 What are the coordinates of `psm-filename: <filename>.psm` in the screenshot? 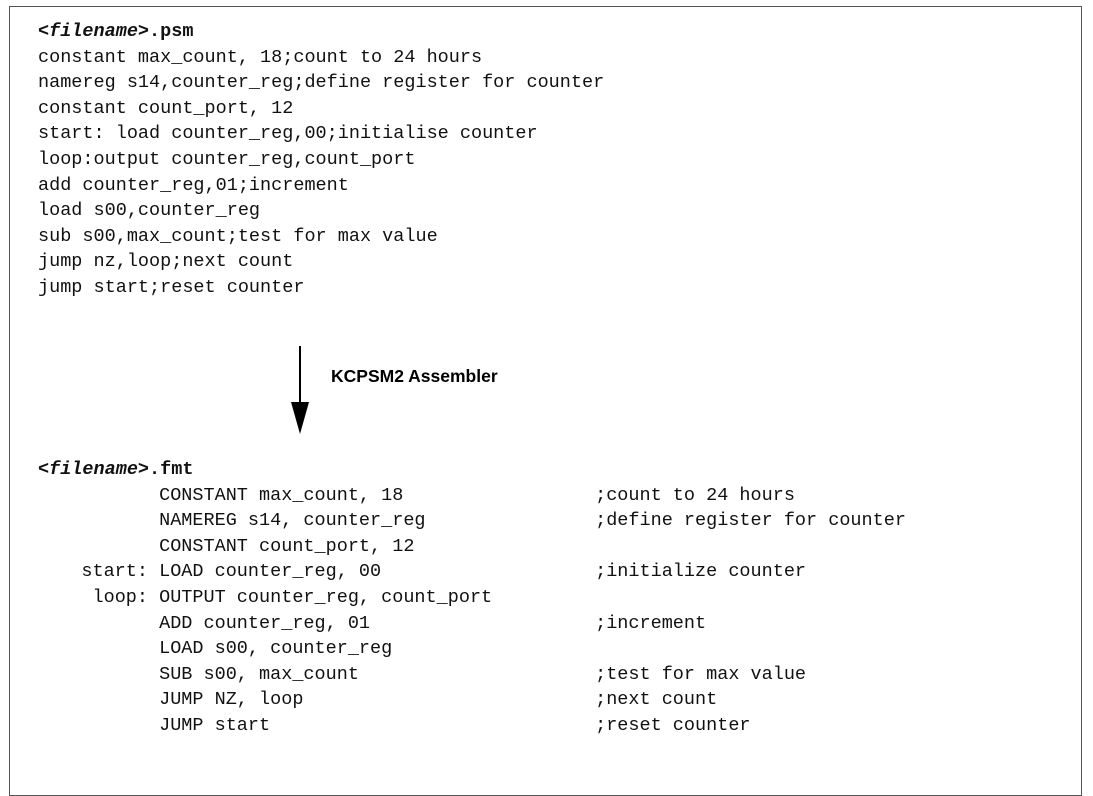 It's located at (321, 32).